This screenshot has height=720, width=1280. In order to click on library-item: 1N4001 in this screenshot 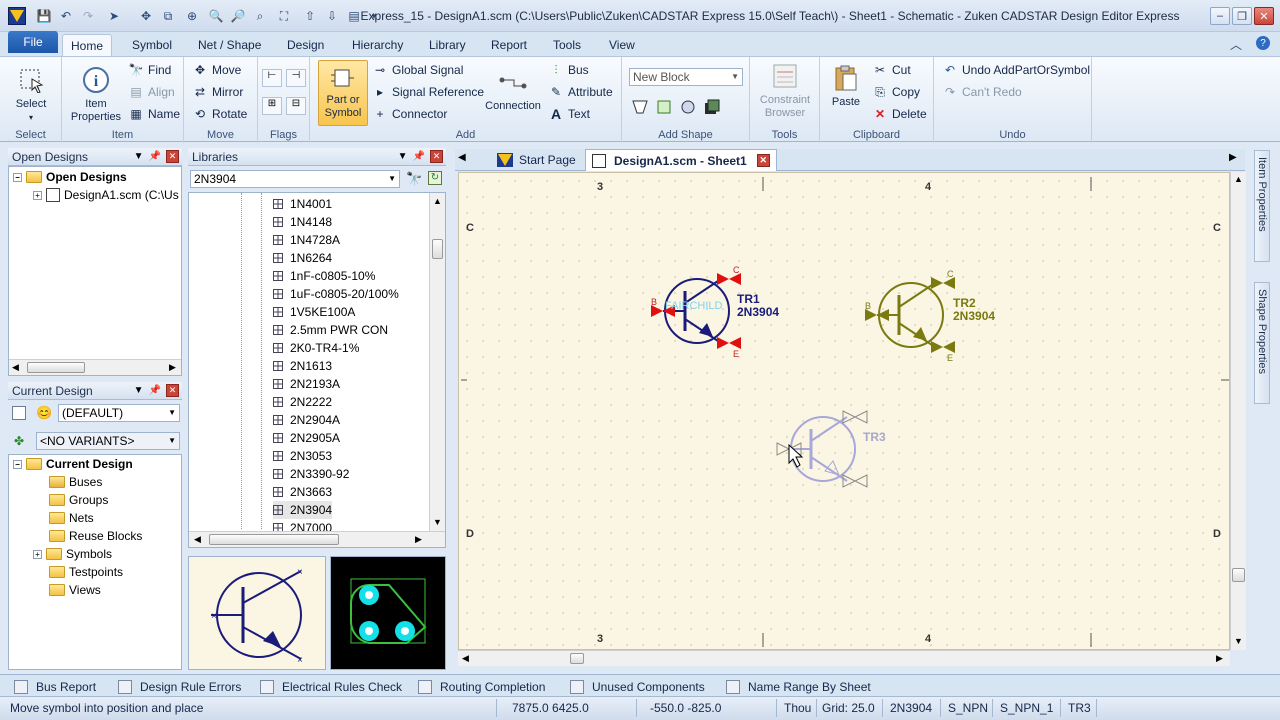, I will do `click(302, 204)`.